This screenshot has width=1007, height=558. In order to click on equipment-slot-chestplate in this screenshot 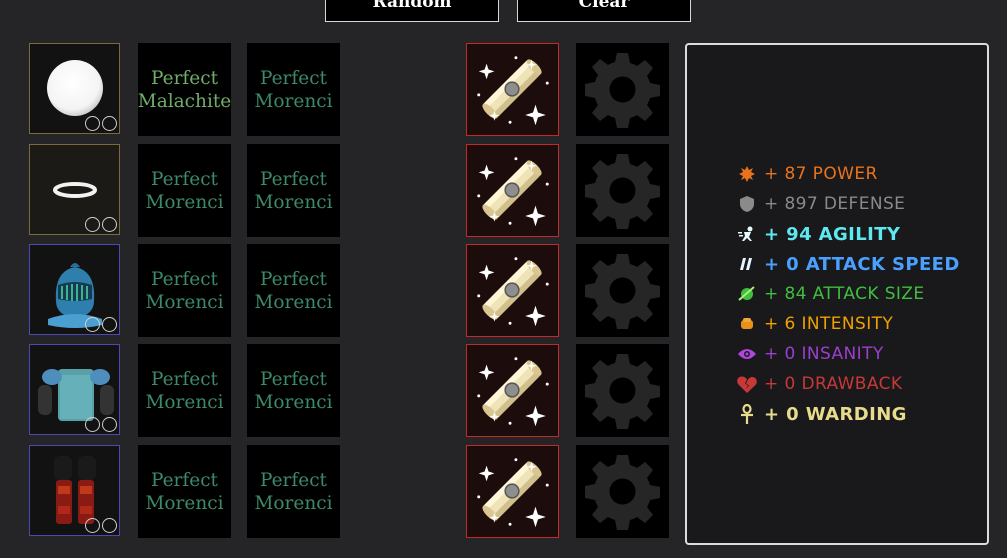, I will do `click(74, 389)`.